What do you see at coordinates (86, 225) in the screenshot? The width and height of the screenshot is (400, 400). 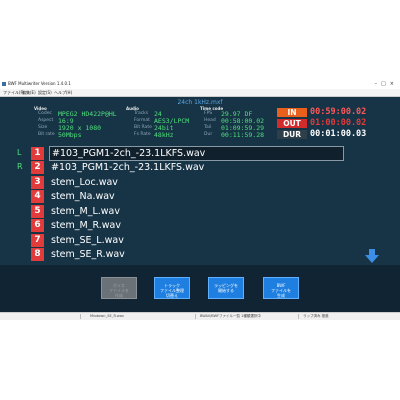 I see `track-name: stem_M_R.wav` at bounding box center [86, 225].